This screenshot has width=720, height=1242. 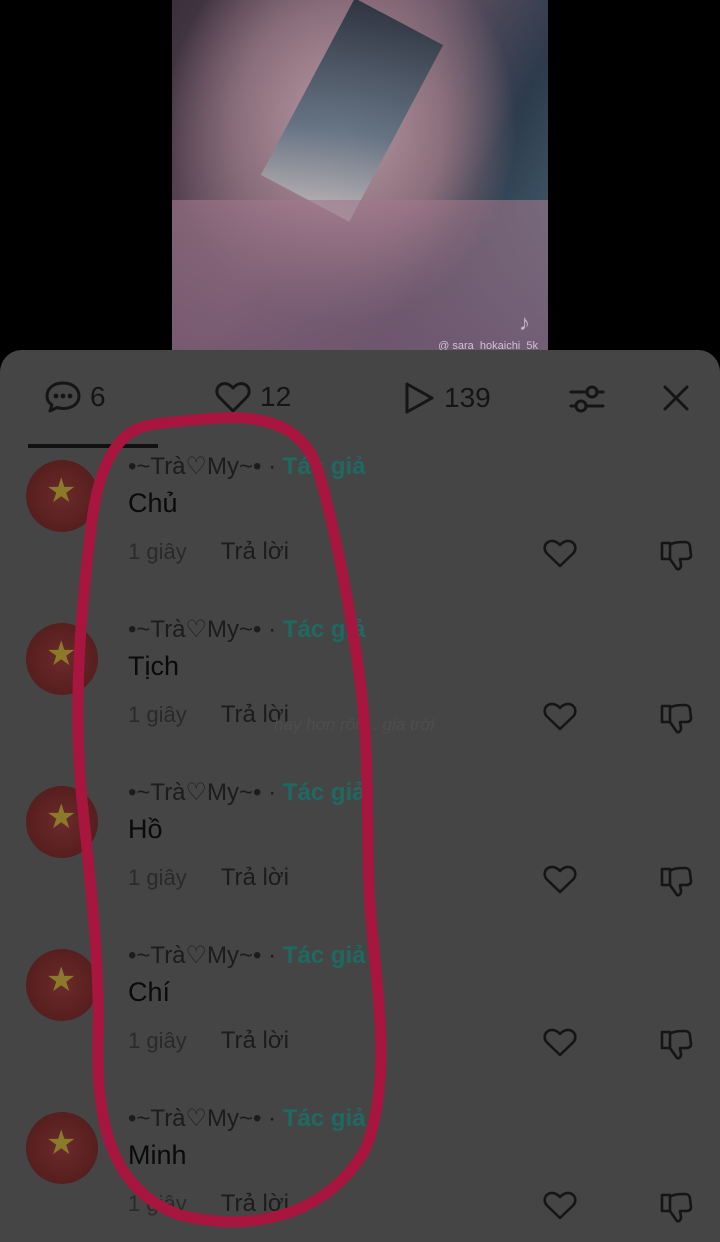 I want to click on sliders-icon, so click(x=587, y=399).